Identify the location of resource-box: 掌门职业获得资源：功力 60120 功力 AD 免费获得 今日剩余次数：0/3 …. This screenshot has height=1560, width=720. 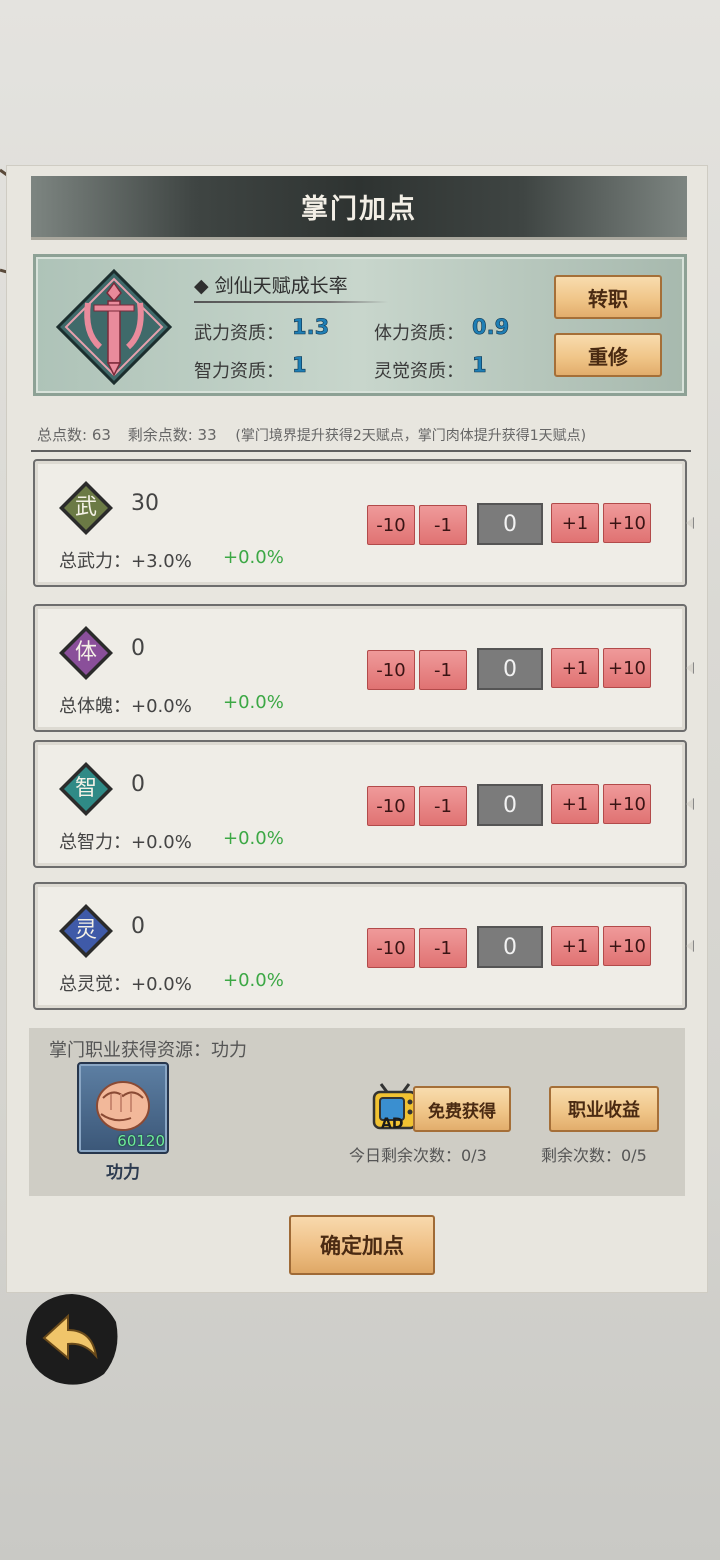
(357, 1112).